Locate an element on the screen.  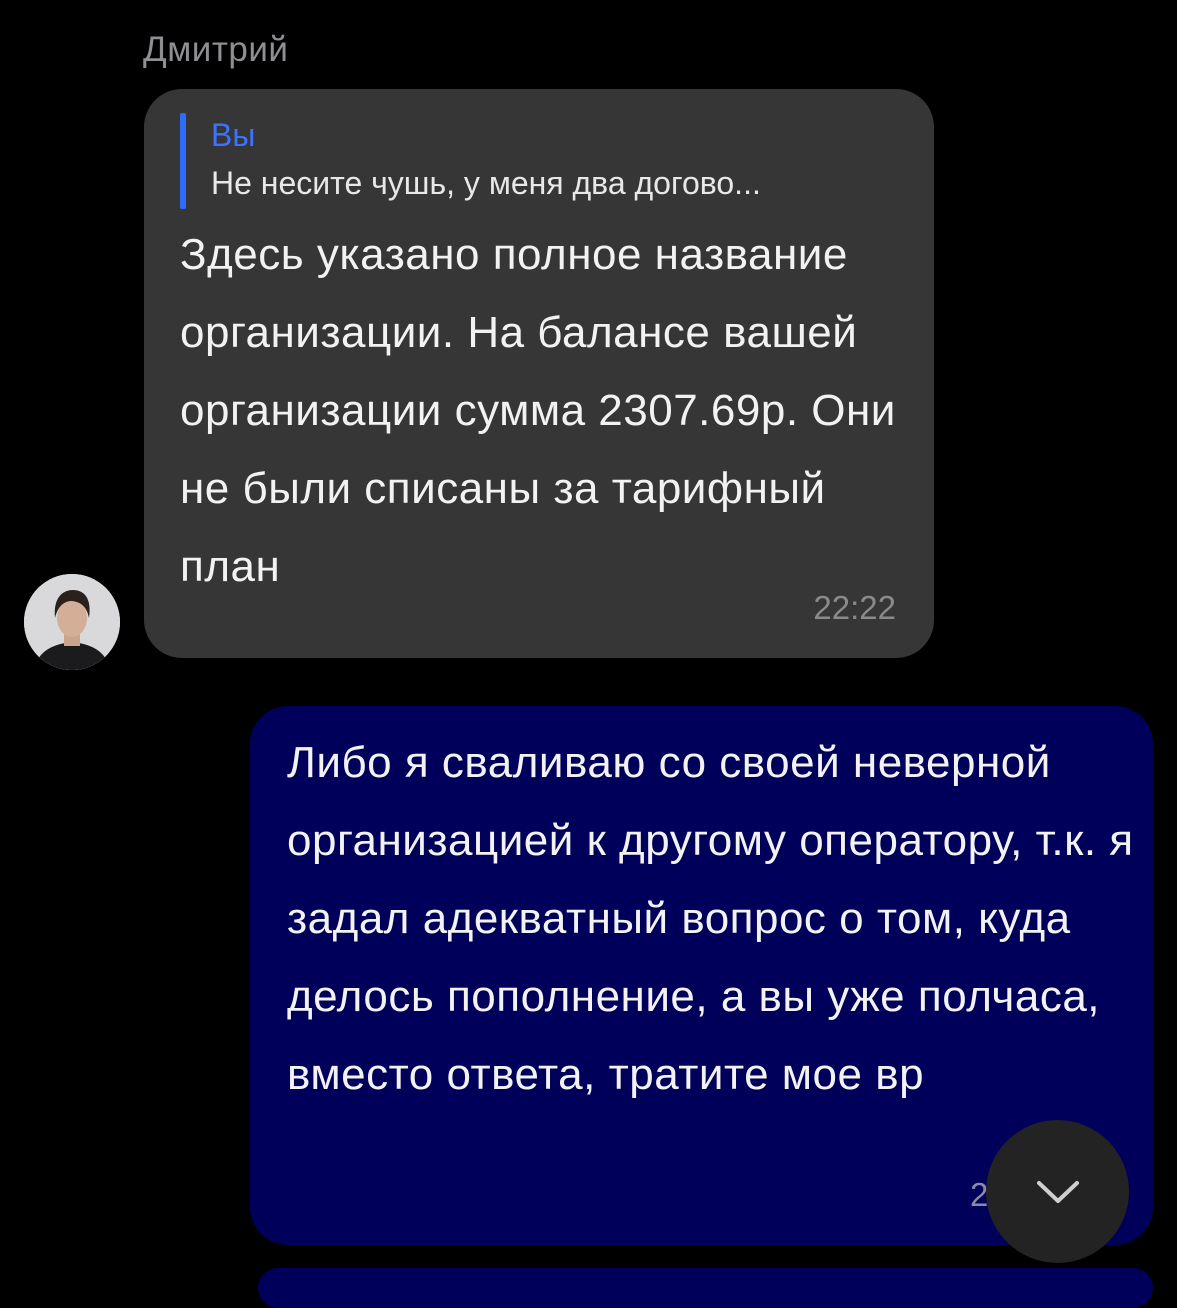
sender-avatar is located at coordinates (72, 622).